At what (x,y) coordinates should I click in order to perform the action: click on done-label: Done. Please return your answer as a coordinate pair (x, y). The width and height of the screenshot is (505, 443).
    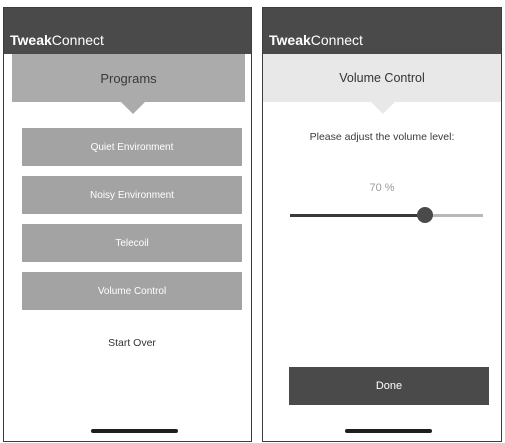
    Looking at the image, I should click on (389, 386).